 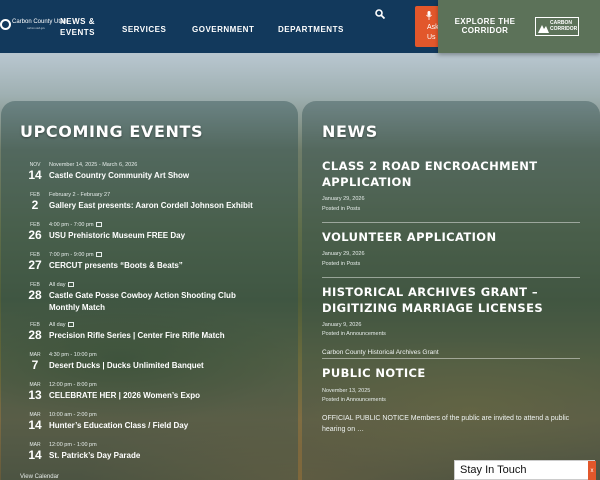 What do you see at coordinates (116, 265) in the screenshot?
I see `event-title: CERCUT presents “Boots & Beats”` at bounding box center [116, 265].